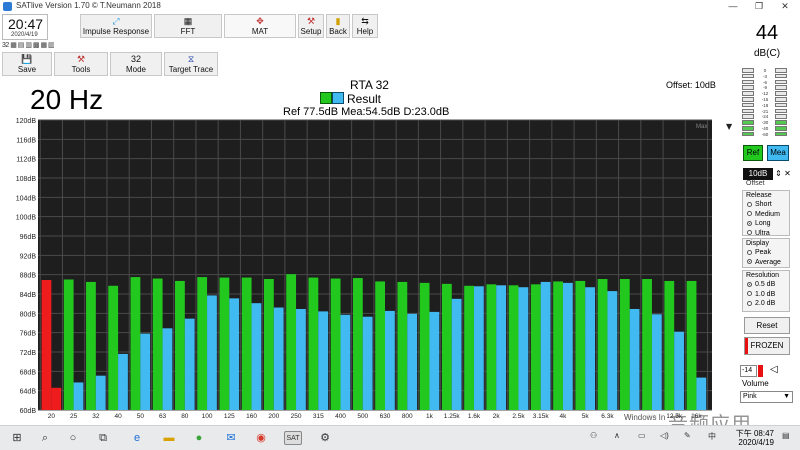 This screenshot has height=450, width=800. Describe the element at coordinates (28, 276) in the screenshot. I see `y-tick-label: 88dB` at that location.